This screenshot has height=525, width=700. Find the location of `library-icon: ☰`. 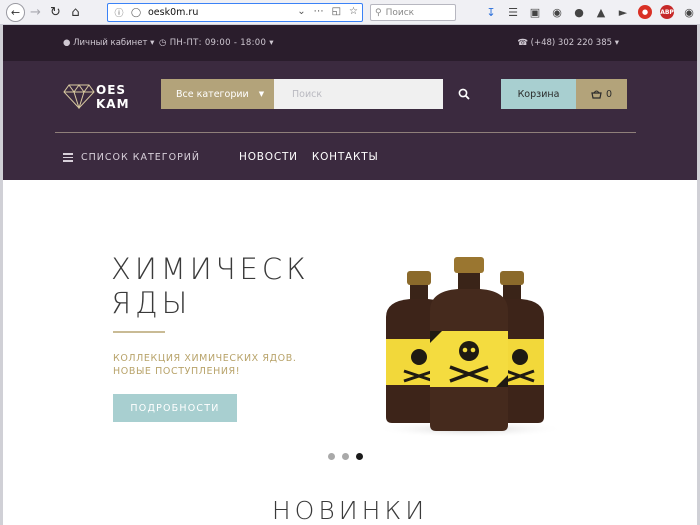

library-icon: ☰ is located at coordinates (513, 12).